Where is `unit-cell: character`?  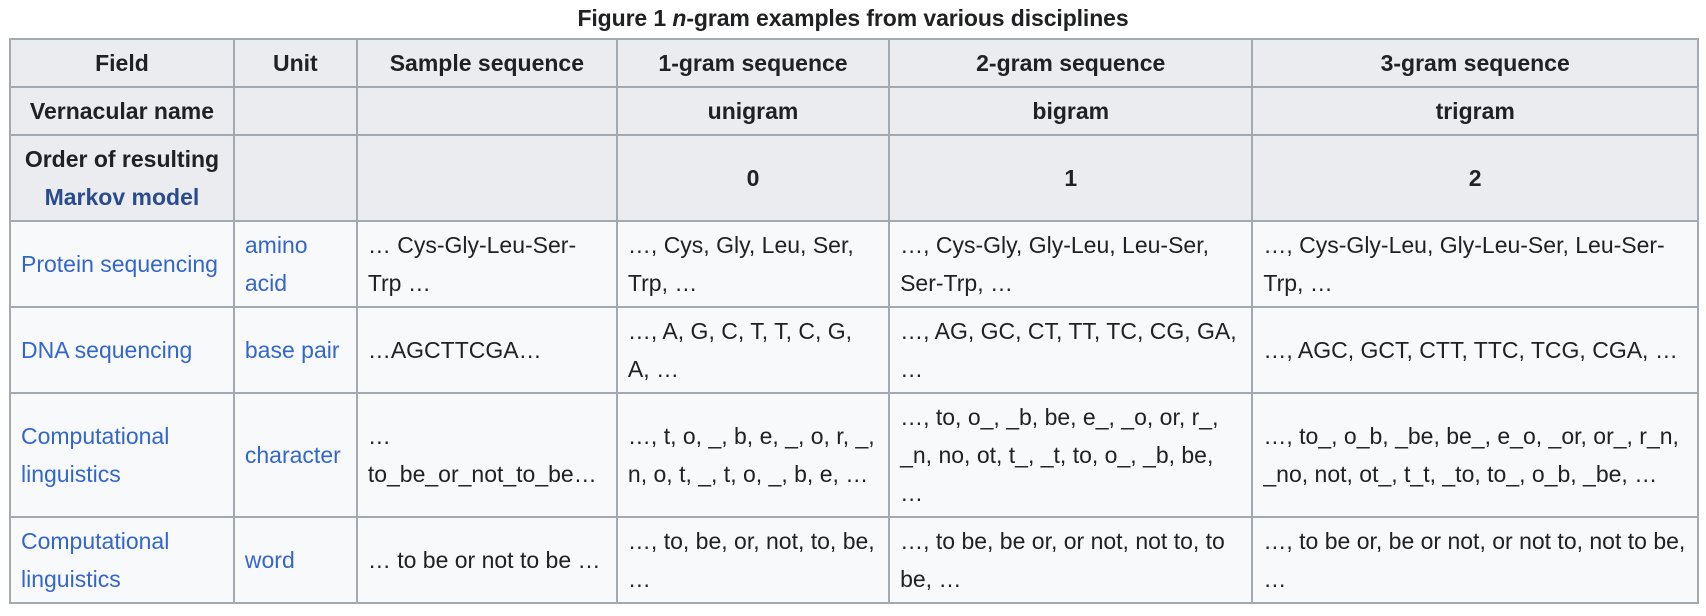
unit-cell: character is located at coordinates (295, 455).